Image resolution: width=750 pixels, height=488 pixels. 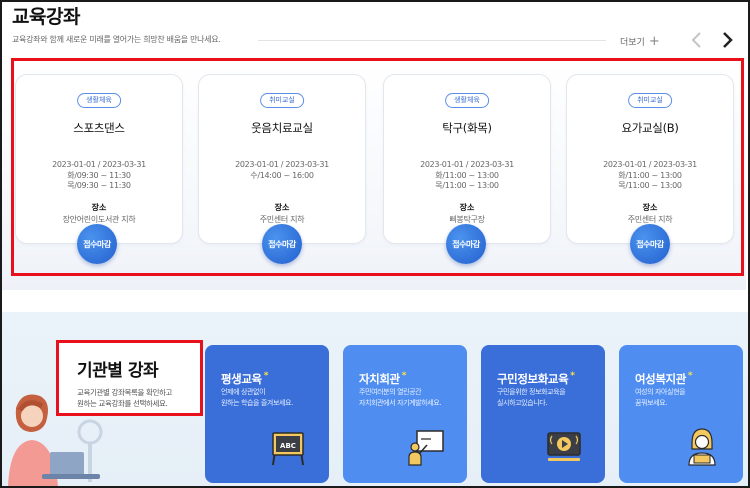 What do you see at coordinates (405, 414) in the screenshot?
I see `institution-card-community: 자치회관 * 주민여러분의 열린공간 자치회관에서 자기계발하세요.` at bounding box center [405, 414].